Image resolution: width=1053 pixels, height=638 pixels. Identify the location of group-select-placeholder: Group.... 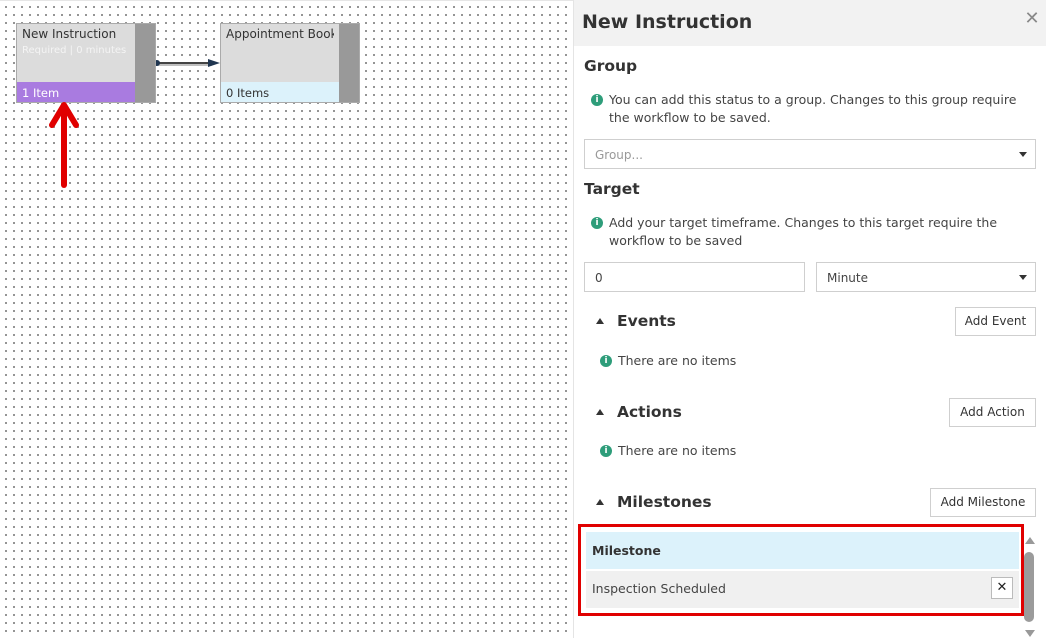
(619, 155).